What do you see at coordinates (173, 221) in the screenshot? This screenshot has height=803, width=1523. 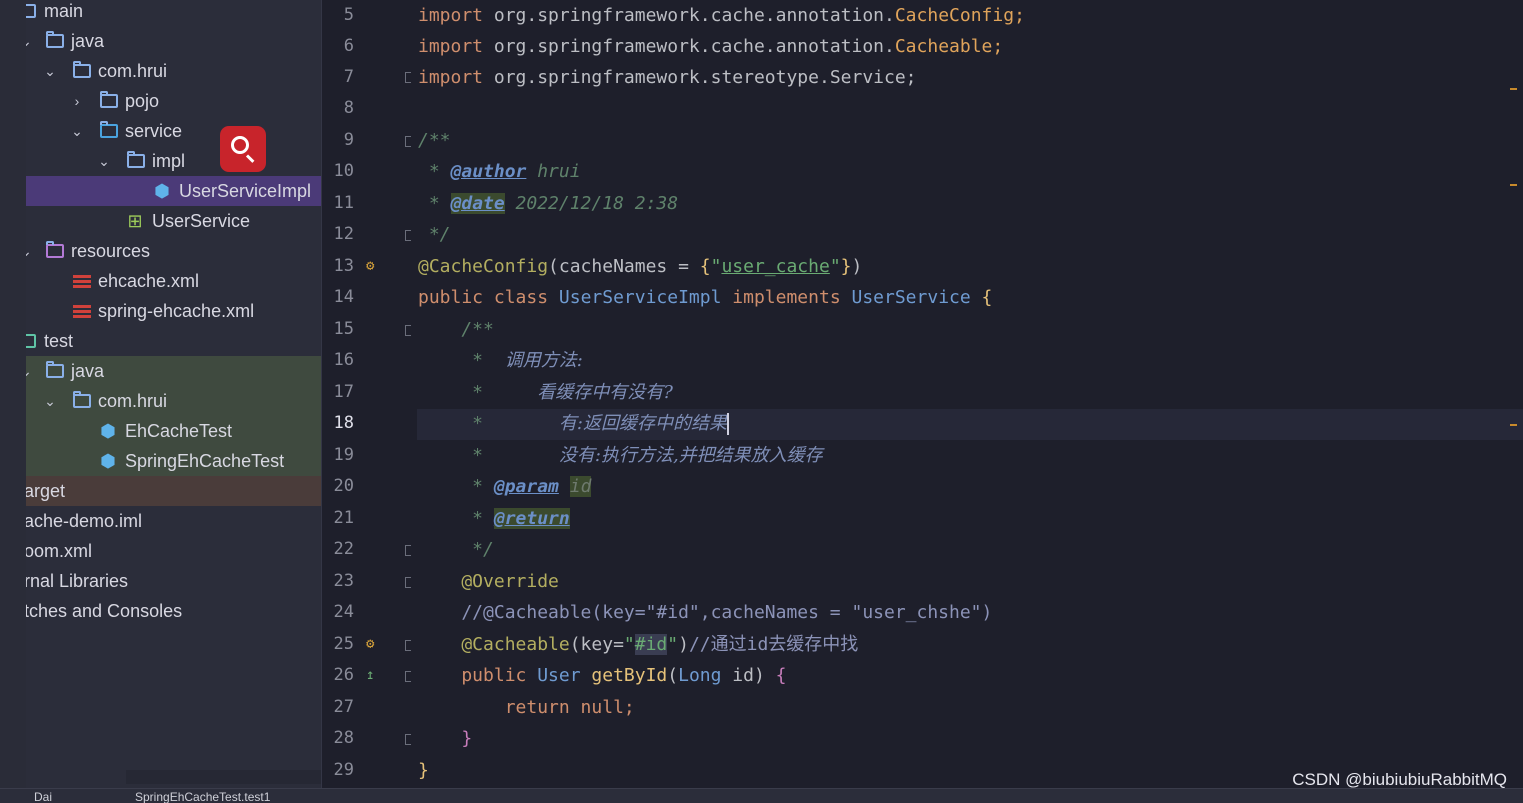 I see `tree-item-userservice: ⊞ UserService` at bounding box center [173, 221].